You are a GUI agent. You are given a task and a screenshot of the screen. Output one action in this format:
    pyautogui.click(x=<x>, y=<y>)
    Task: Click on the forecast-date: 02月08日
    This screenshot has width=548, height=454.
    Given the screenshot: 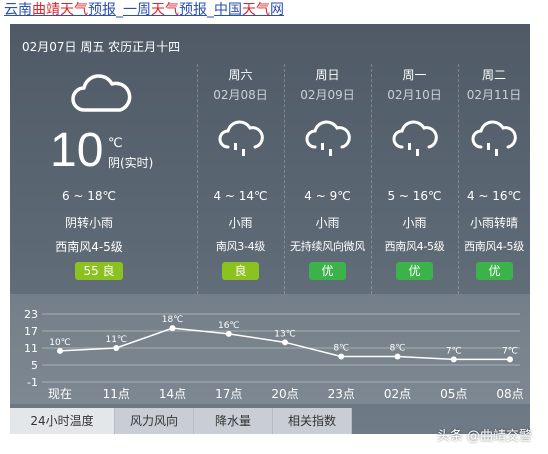 What is the action you would take?
    pyautogui.click(x=240, y=95)
    